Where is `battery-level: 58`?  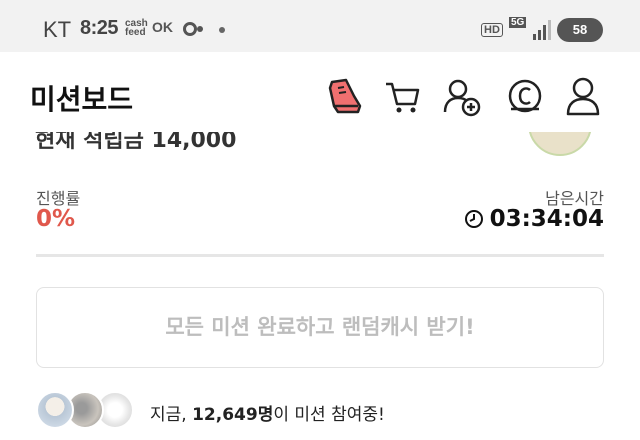 battery-level: 58 is located at coordinates (580, 29).